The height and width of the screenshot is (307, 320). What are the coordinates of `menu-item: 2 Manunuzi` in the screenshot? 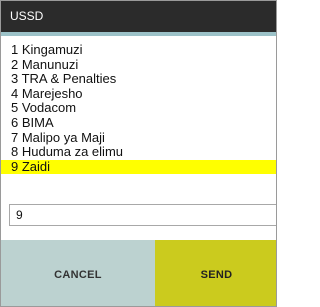 It's located at (45, 64).